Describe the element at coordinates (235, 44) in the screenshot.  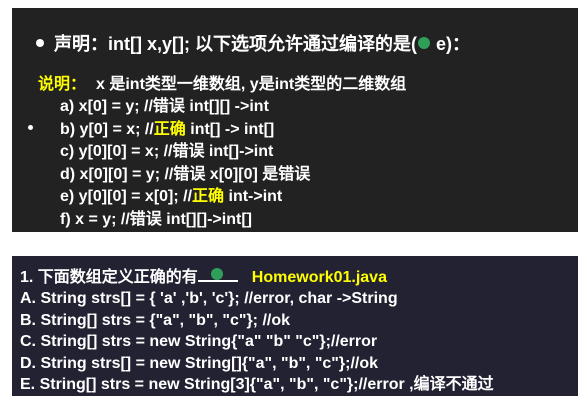
I see `question-prefix: 声明：int[] x,y[]; 以下选项允许通过编译的是(` at that location.